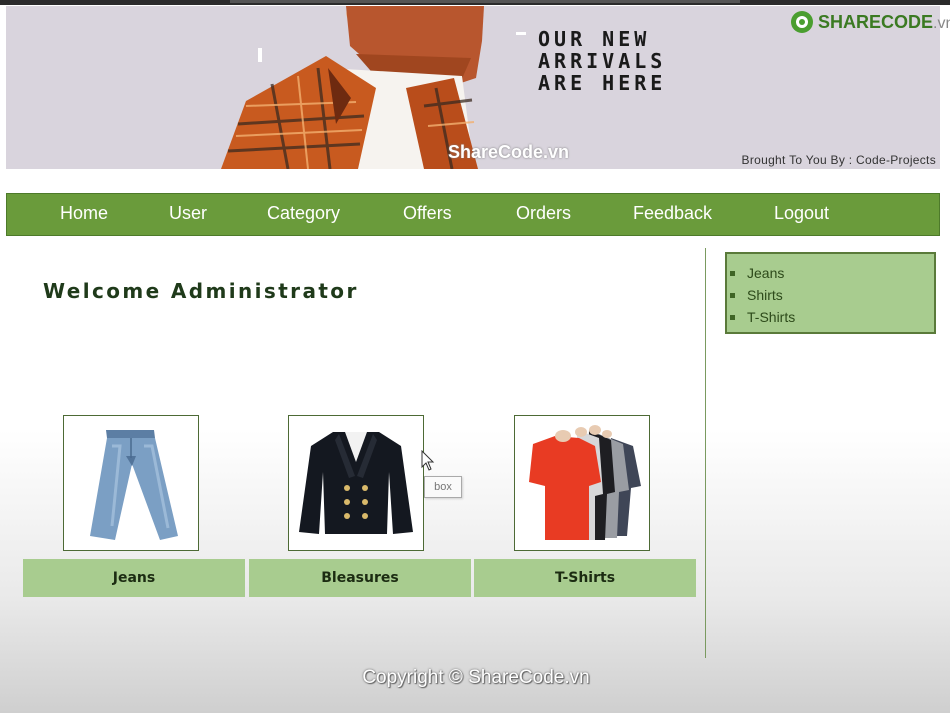 The height and width of the screenshot is (713, 950). What do you see at coordinates (602, 83) in the screenshot?
I see `banner-headline-line: ARE HERE` at bounding box center [602, 83].